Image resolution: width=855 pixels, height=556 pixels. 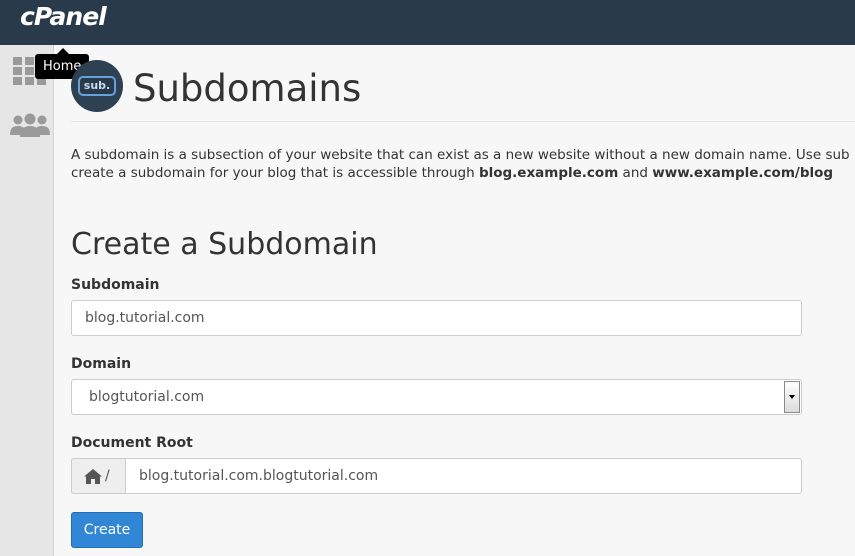 I want to click on subdomain-input: blog.tutorial.com, so click(x=436, y=318).